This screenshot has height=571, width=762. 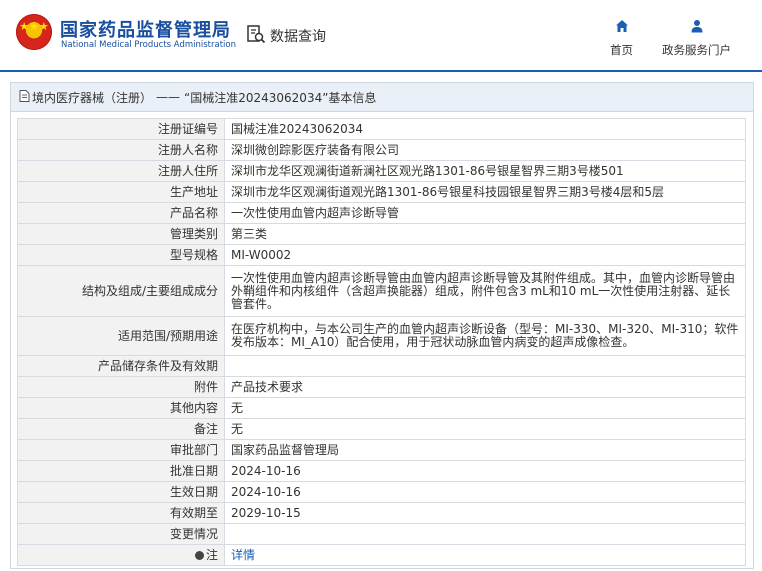 What do you see at coordinates (145, 30) in the screenshot?
I see `site-title: 国家药品监督管理局` at bounding box center [145, 30].